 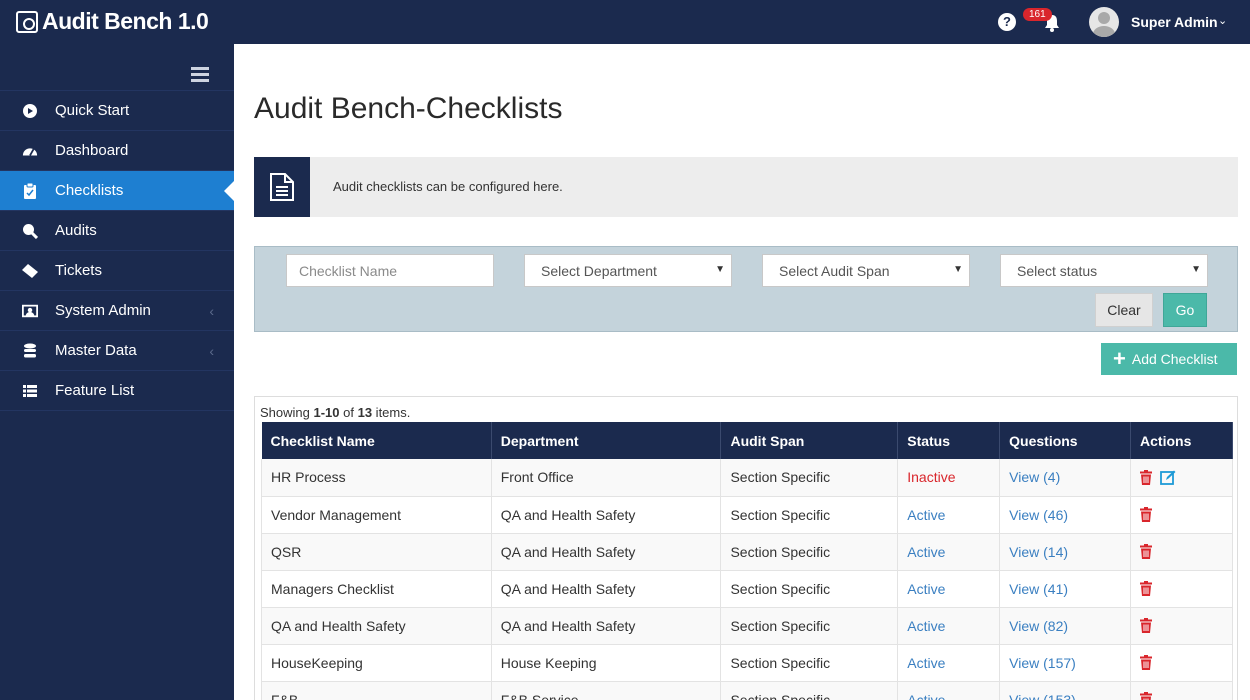 I want to click on sidebar-item-label: Checklists, so click(x=89, y=190).